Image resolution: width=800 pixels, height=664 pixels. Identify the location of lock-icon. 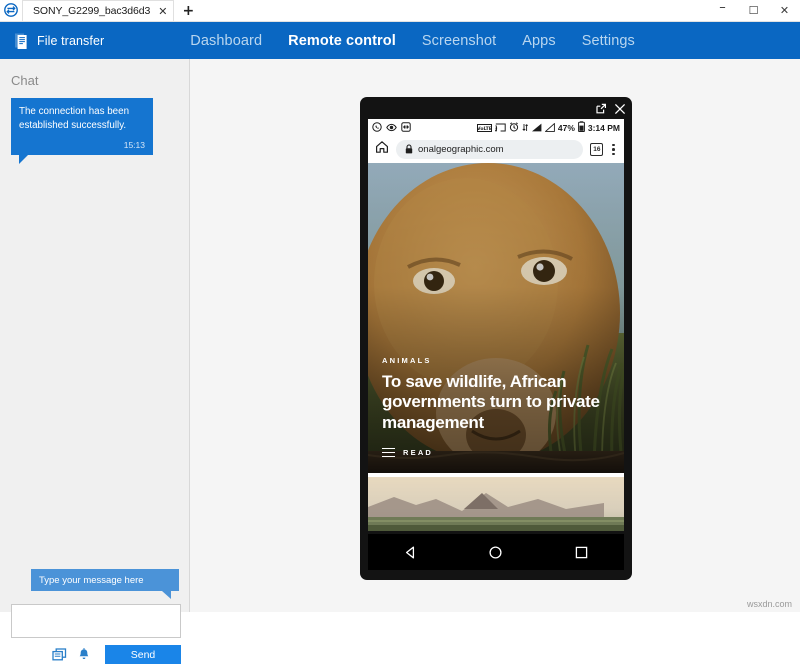
(409, 150).